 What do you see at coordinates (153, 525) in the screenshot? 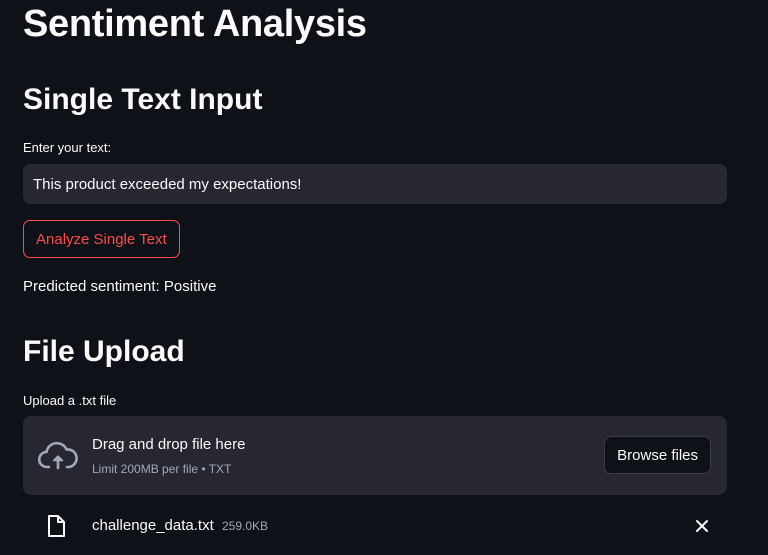
I see `uploaded-file-name: challenge_data.txt` at bounding box center [153, 525].